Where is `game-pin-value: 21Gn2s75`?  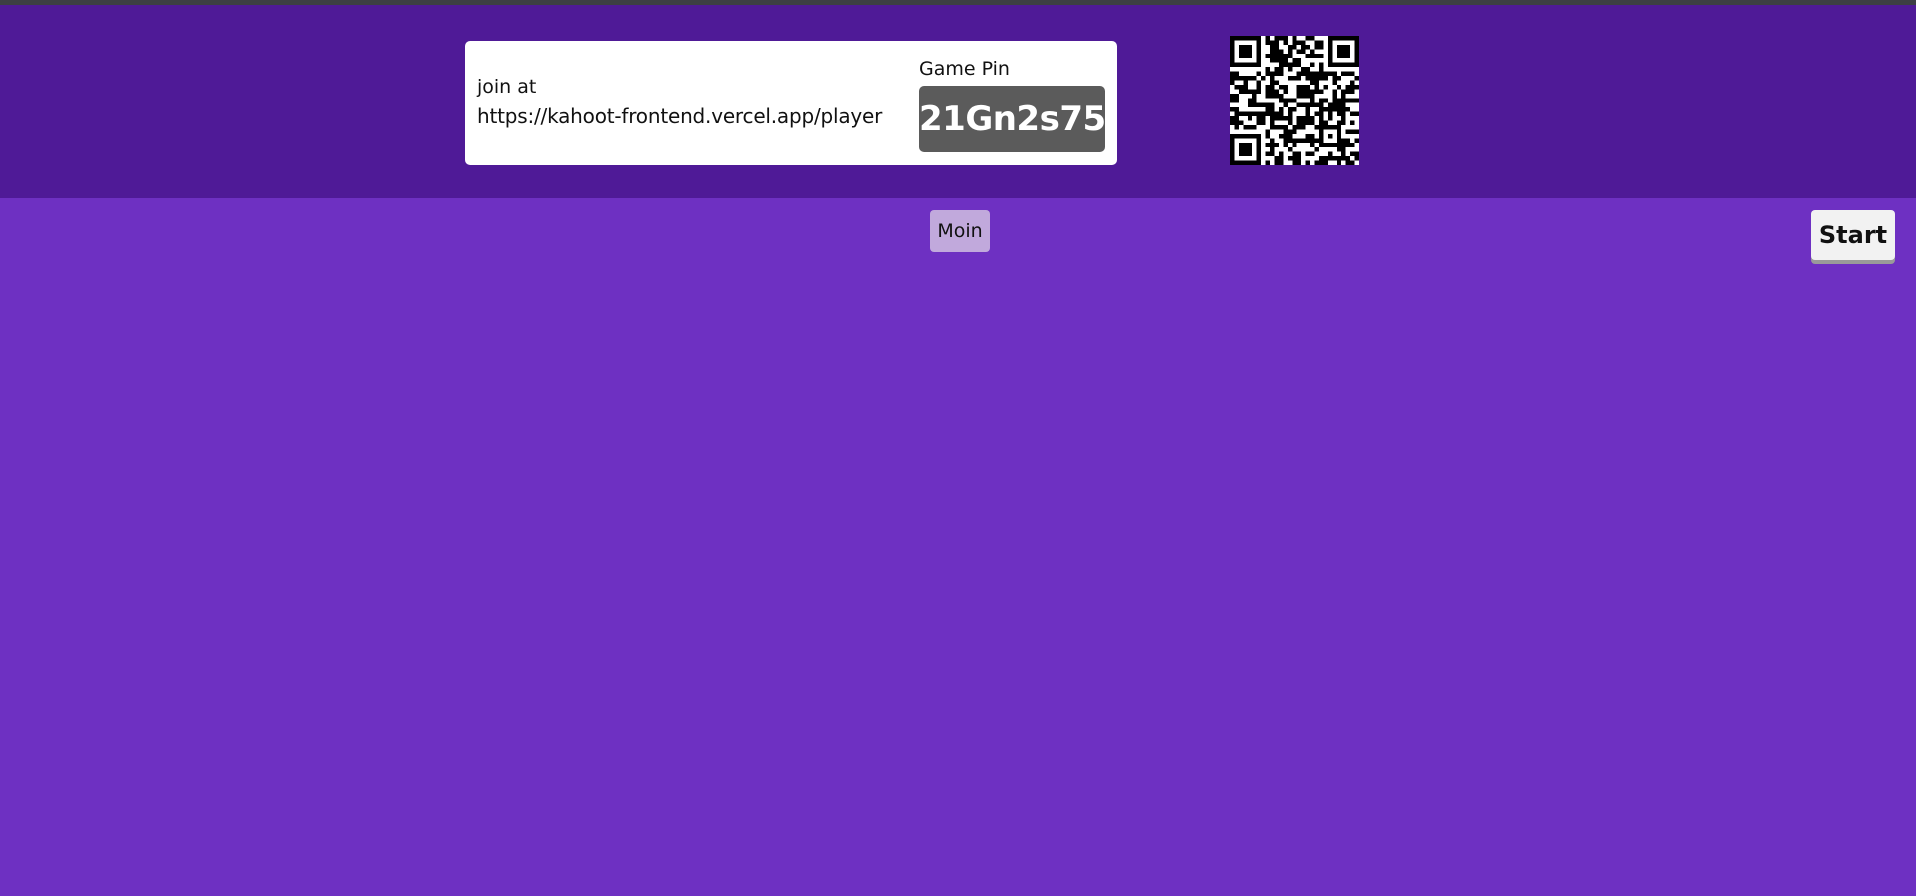
game-pin-value: 21Gn2s75 is located at coordinates (1012, 119).